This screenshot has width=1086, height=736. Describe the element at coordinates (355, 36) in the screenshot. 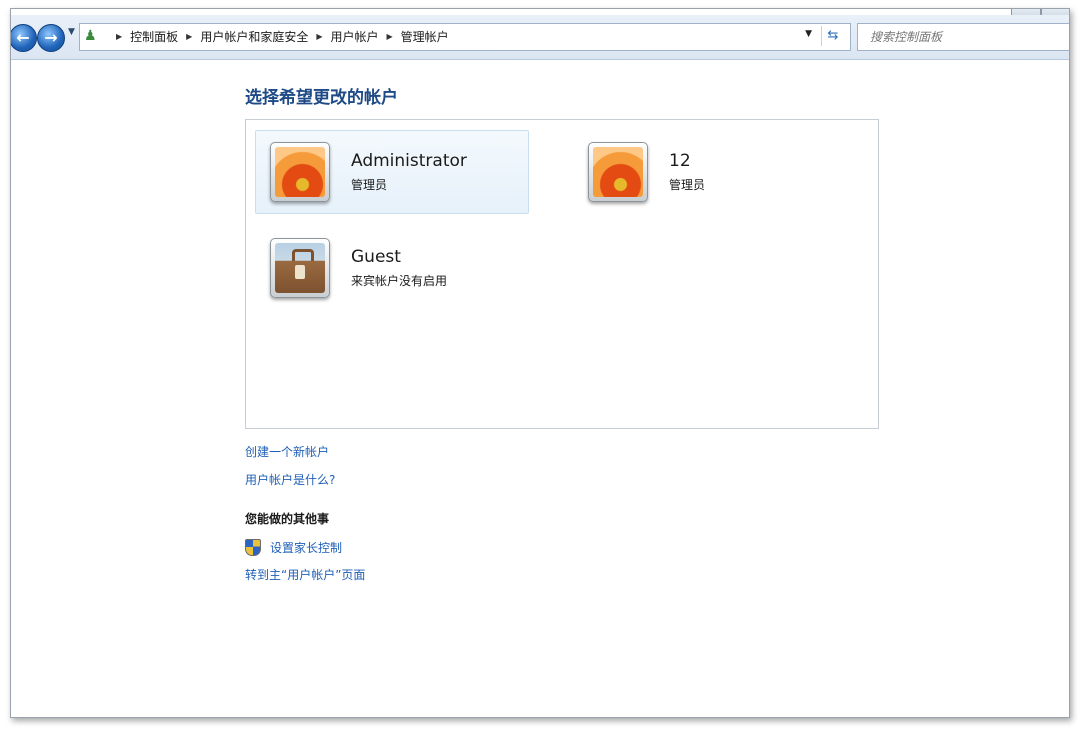

I see `breadcrumb-user-accounts: 用户帐户` at that location.